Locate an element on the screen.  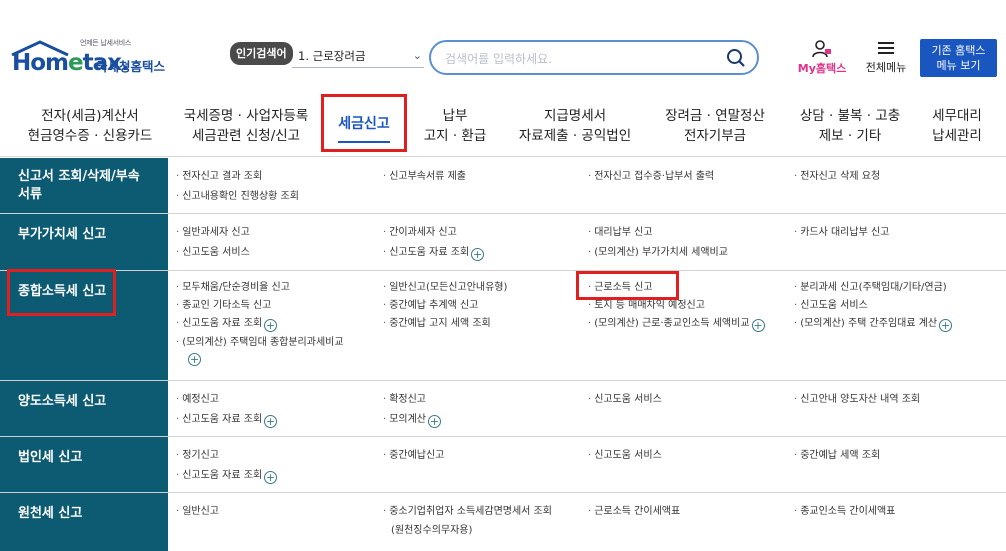
my-hometax-button: My홈택스 is located at coordinates (822, 58).